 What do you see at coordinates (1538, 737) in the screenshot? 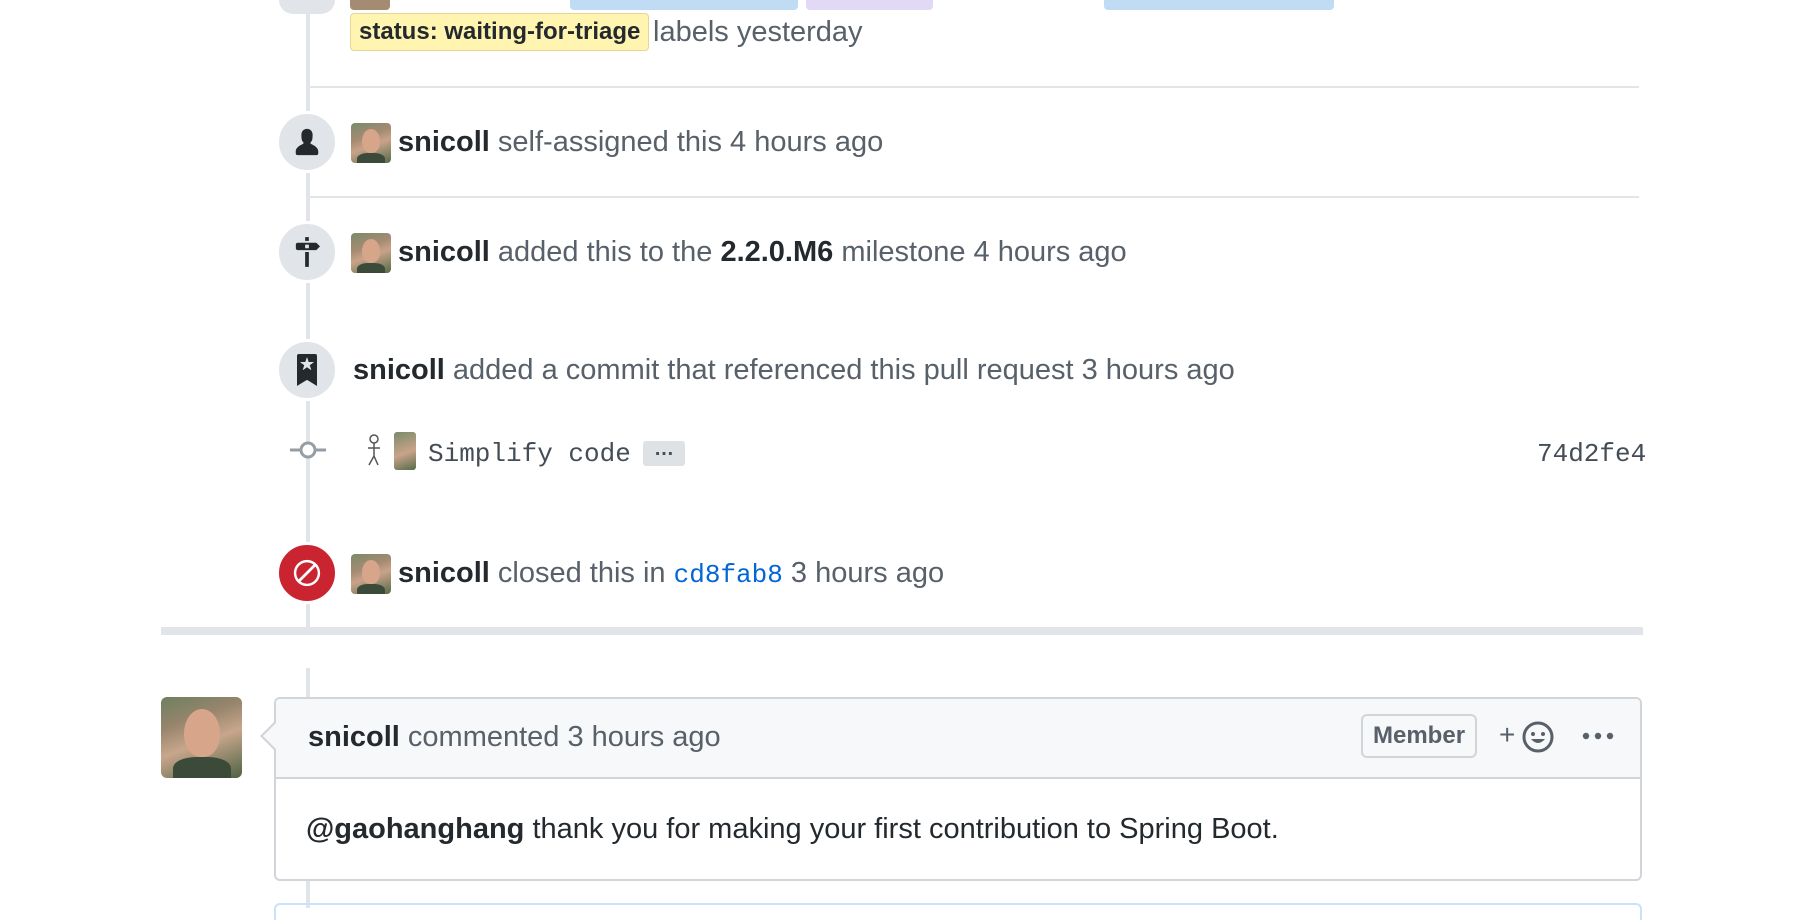
I see `smiley-icon` at bounding box center [1538, 737].